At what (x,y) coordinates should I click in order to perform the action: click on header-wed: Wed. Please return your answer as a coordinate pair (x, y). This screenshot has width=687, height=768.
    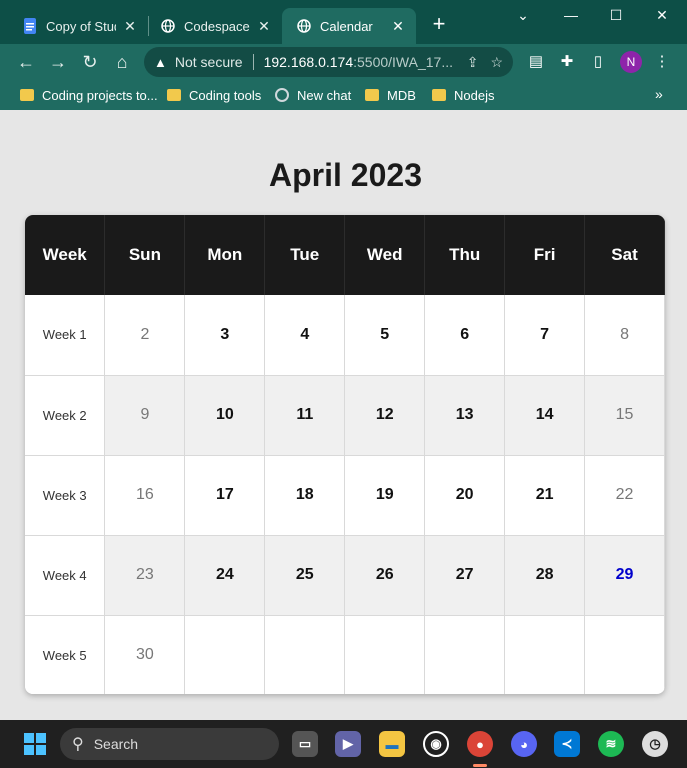
    Looking at the image, I should click on (385, 255).